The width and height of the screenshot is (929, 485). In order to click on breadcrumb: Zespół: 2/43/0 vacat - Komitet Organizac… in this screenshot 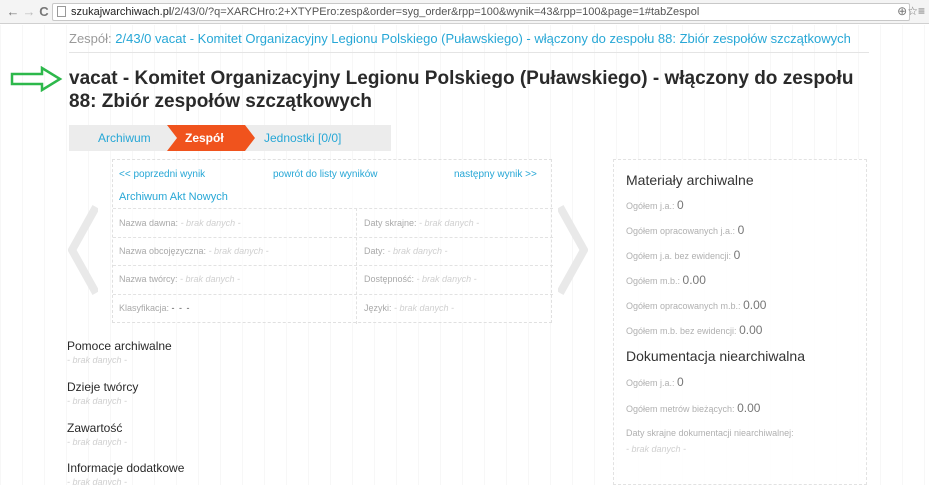, I will do `click(460, 38)`.